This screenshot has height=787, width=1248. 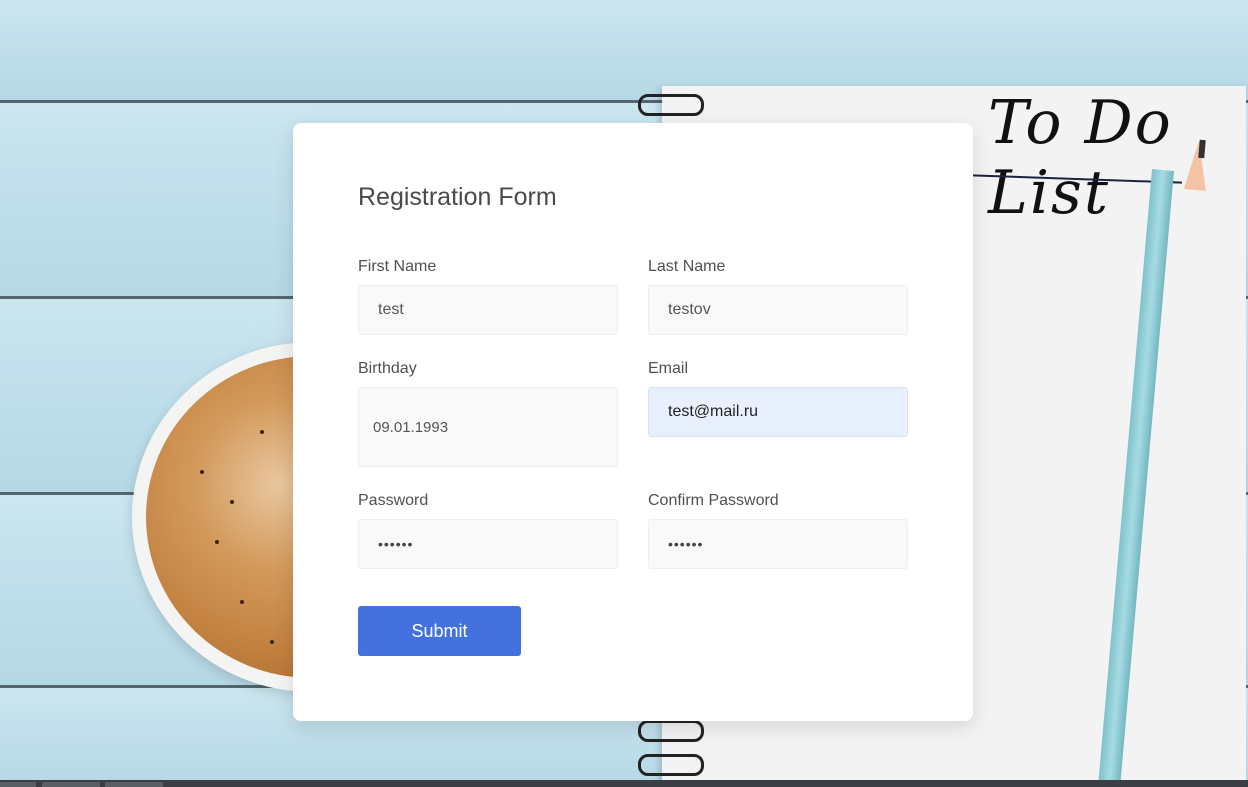 I want to click on last-name-label: Last Name, so click(x=687, y=266).